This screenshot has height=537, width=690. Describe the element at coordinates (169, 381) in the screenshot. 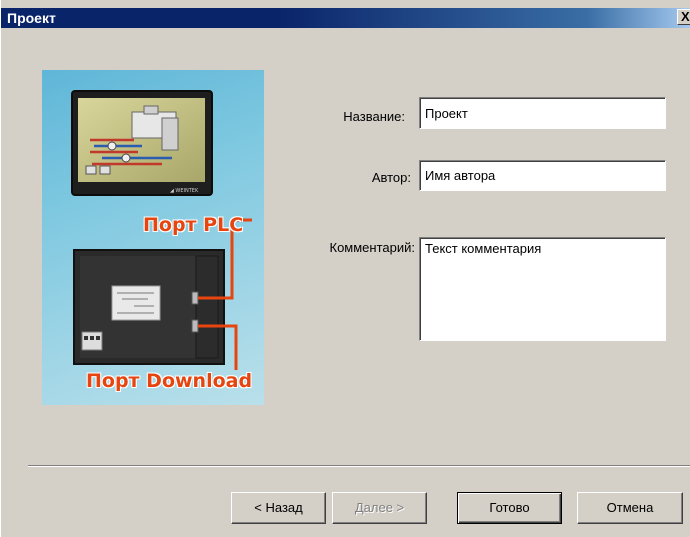

I see `port-download-label: Порт Download` at that location.